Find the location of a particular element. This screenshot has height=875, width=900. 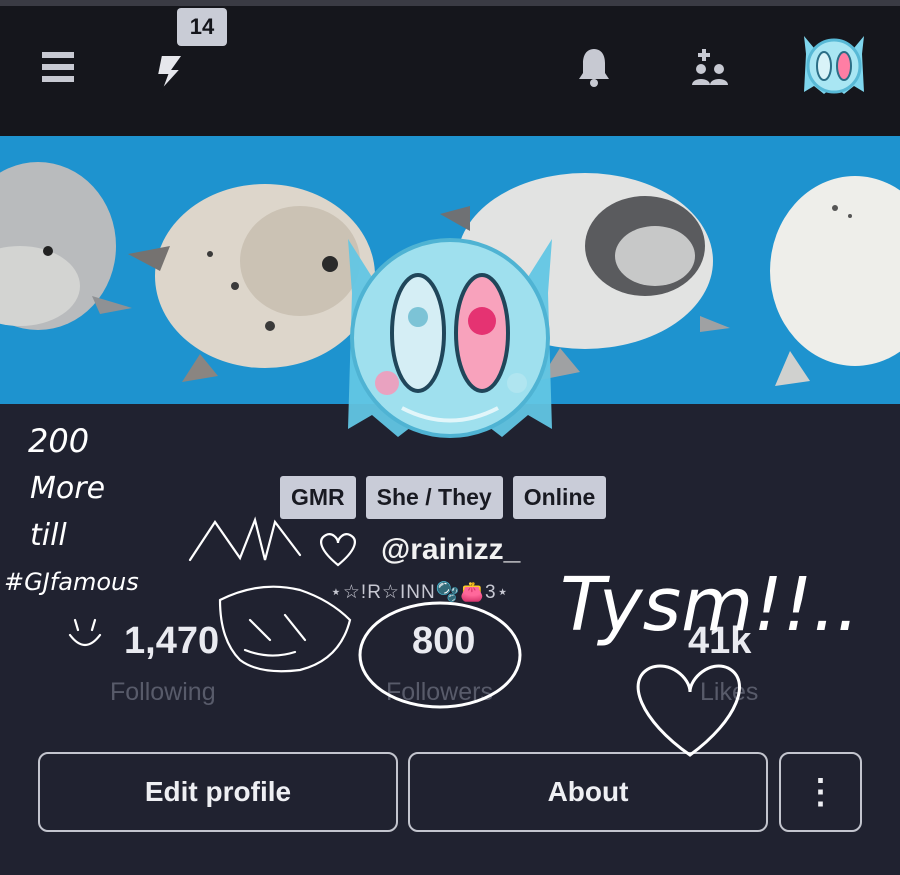

doodle-text-line1: 200 is located at coordinates (58, 441).